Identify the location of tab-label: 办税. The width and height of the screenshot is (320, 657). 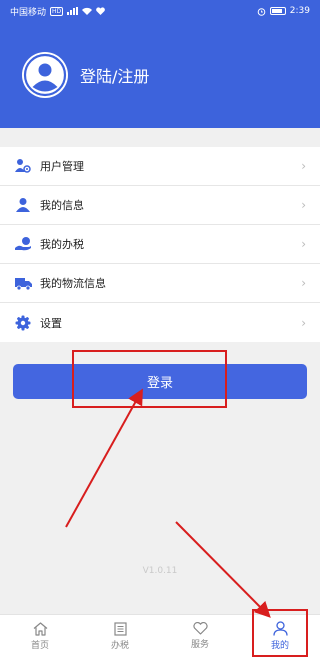
(119, 645).